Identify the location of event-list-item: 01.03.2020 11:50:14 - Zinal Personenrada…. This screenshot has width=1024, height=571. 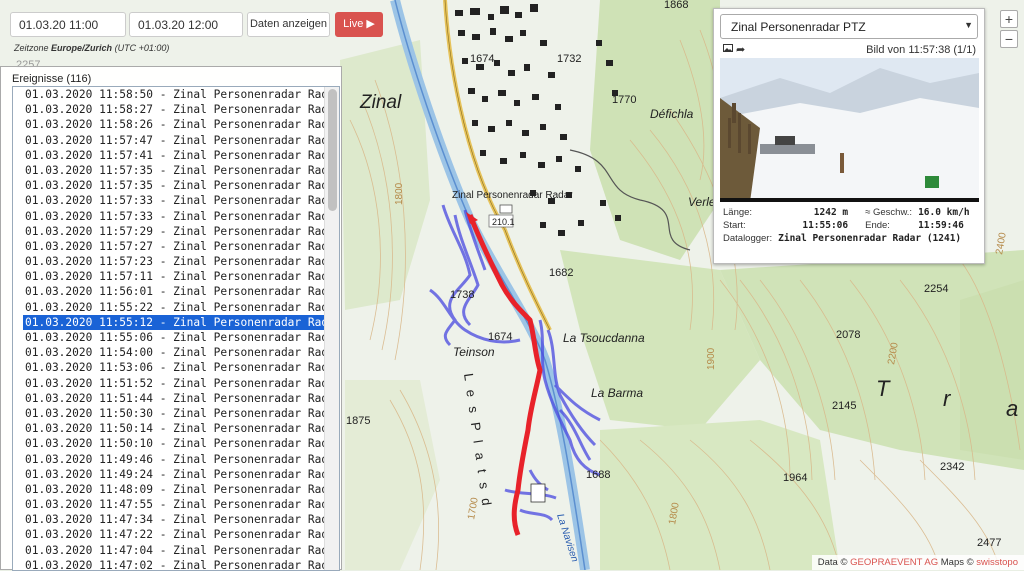
(181, 428).